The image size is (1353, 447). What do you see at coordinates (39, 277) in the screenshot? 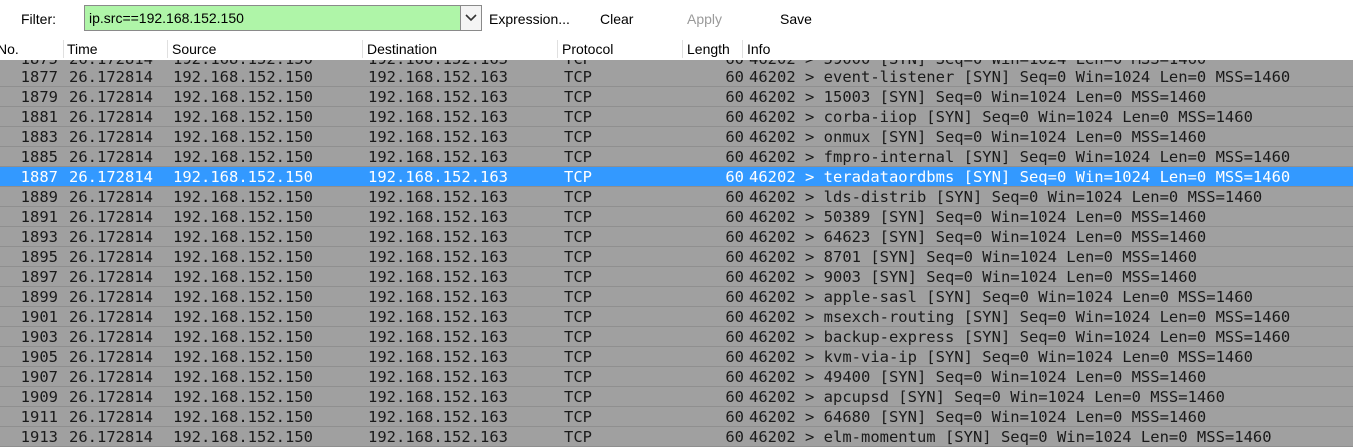
I see `packet-no: 1897` at bounding box center [39, 277].